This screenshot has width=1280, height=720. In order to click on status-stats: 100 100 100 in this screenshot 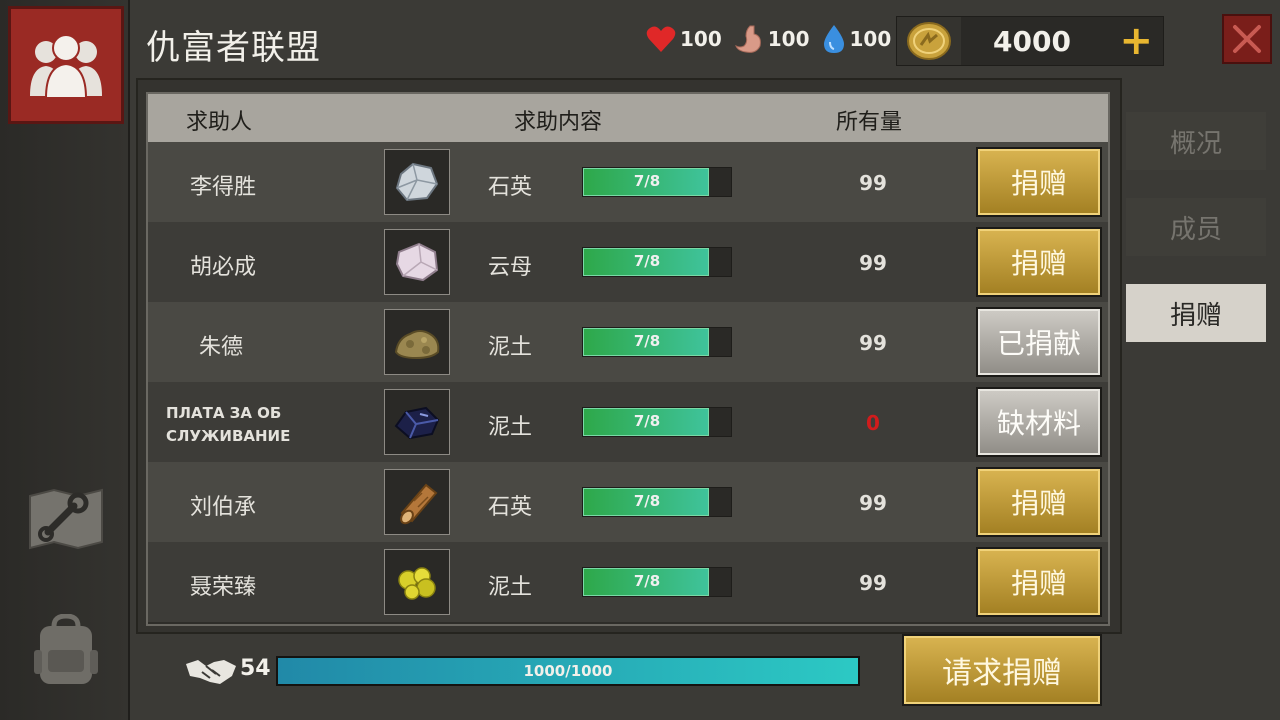, I will do `click(768, 39)`.